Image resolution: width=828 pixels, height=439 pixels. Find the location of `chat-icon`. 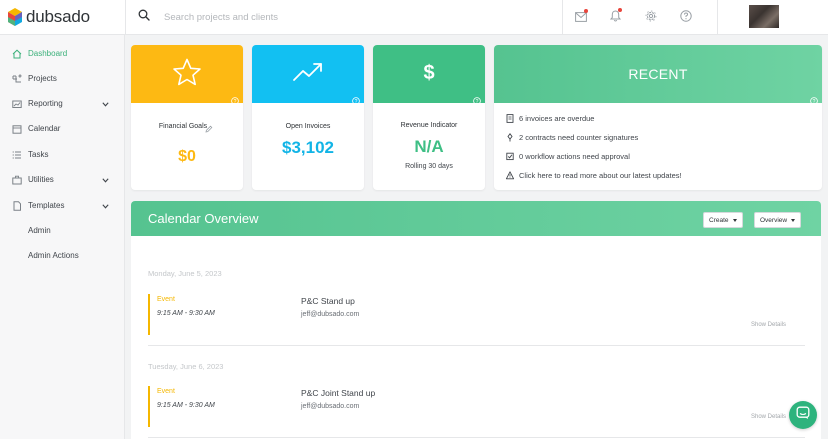

chat-icon is located at coordinates (803, 415).